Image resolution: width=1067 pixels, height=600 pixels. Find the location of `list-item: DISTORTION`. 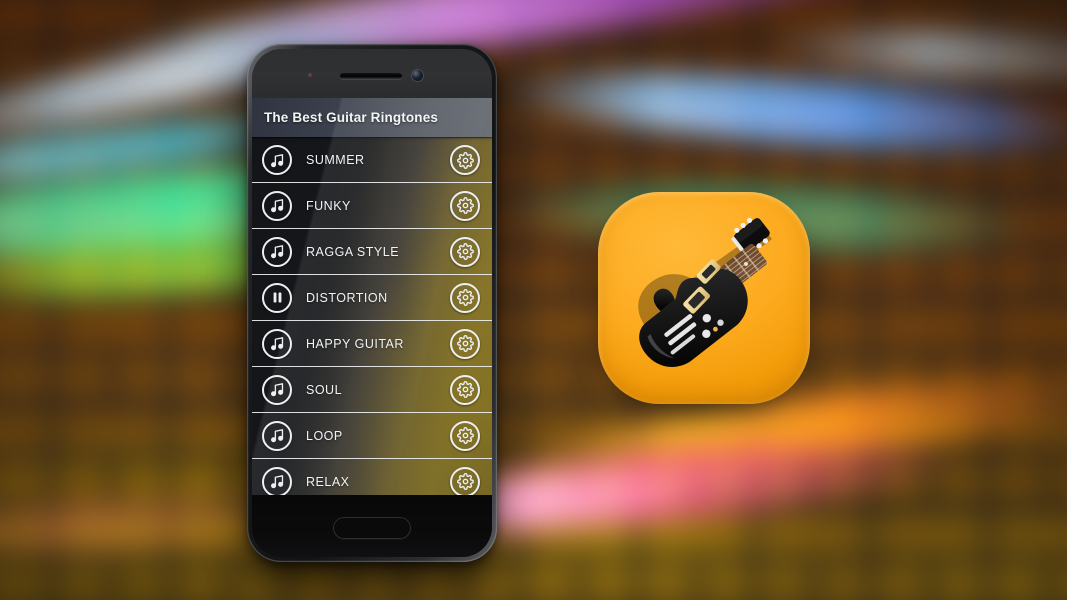

list-item: DISTORTION is located at coordinates (372, 298).